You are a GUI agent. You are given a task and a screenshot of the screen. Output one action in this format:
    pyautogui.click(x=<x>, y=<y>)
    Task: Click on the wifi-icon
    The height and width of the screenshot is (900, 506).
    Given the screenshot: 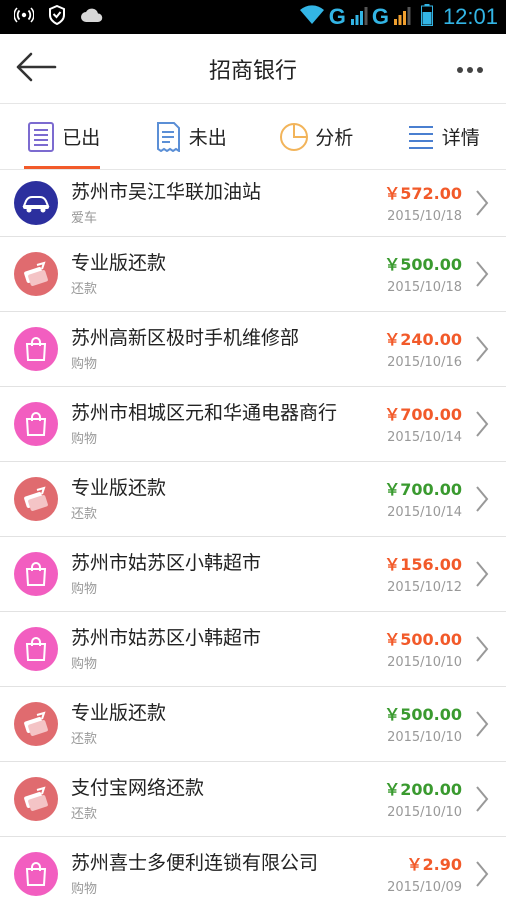 What is the action you would take?
    pyautogui.click(x=312, y=17)
    